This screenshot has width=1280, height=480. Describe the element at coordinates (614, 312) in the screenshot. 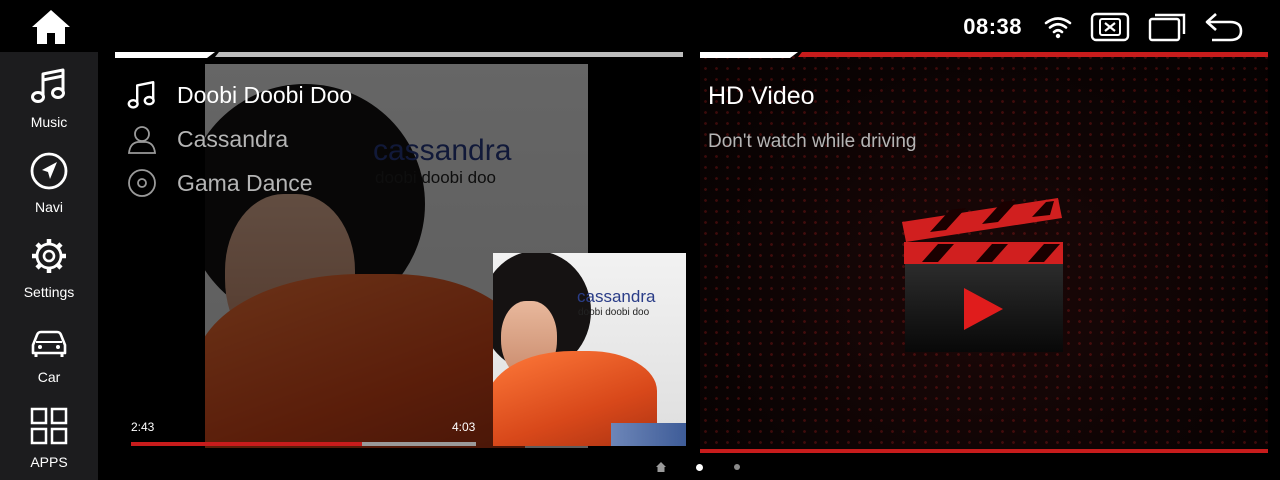

I see `cover-art-subtitle: doobi doobi doo` at that location.